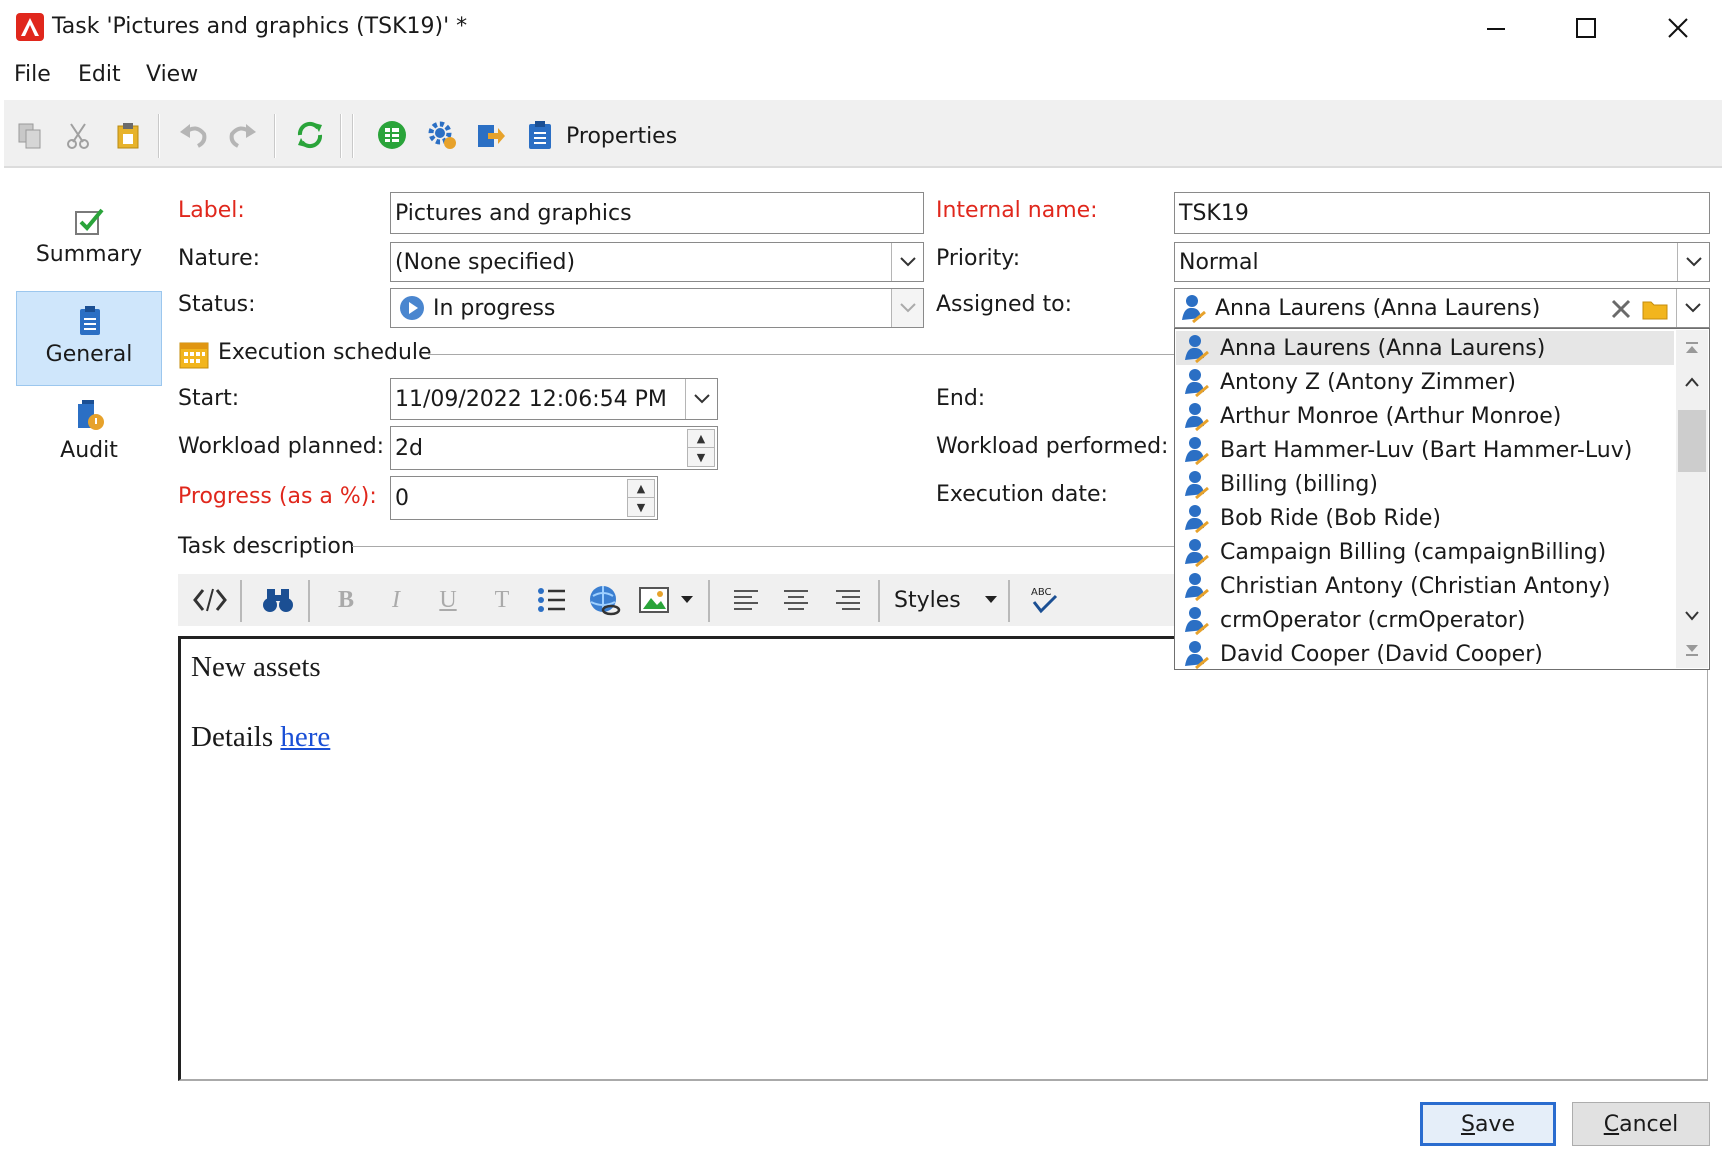 Image resolution: width=1722 pixels, height=1162 pixels. I want to click on italic-icon: I, so click(396, 600).